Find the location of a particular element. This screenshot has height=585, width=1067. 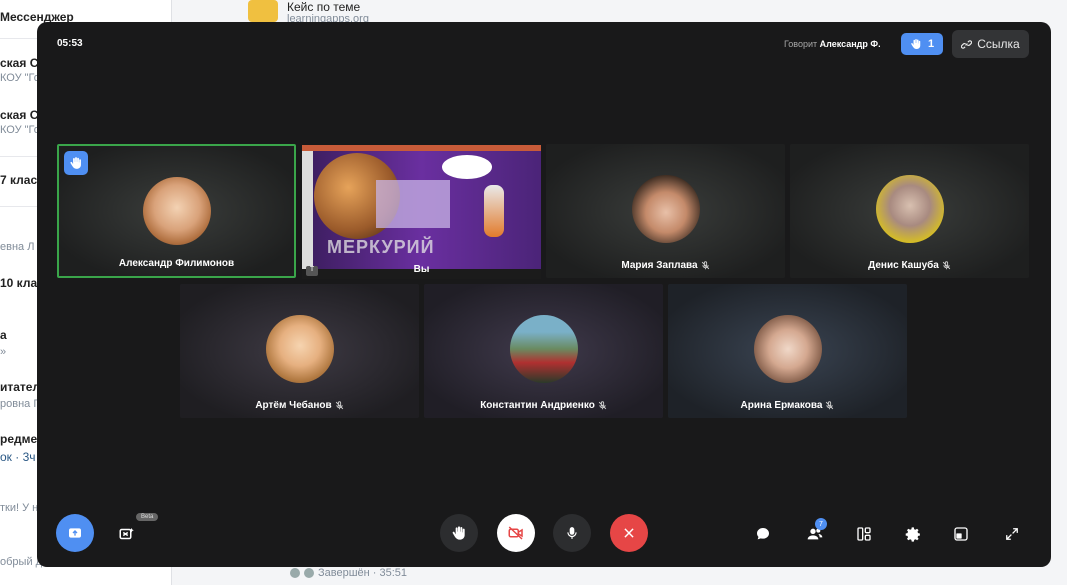

beta-badge: Beta is located at coordinates (147, 517).